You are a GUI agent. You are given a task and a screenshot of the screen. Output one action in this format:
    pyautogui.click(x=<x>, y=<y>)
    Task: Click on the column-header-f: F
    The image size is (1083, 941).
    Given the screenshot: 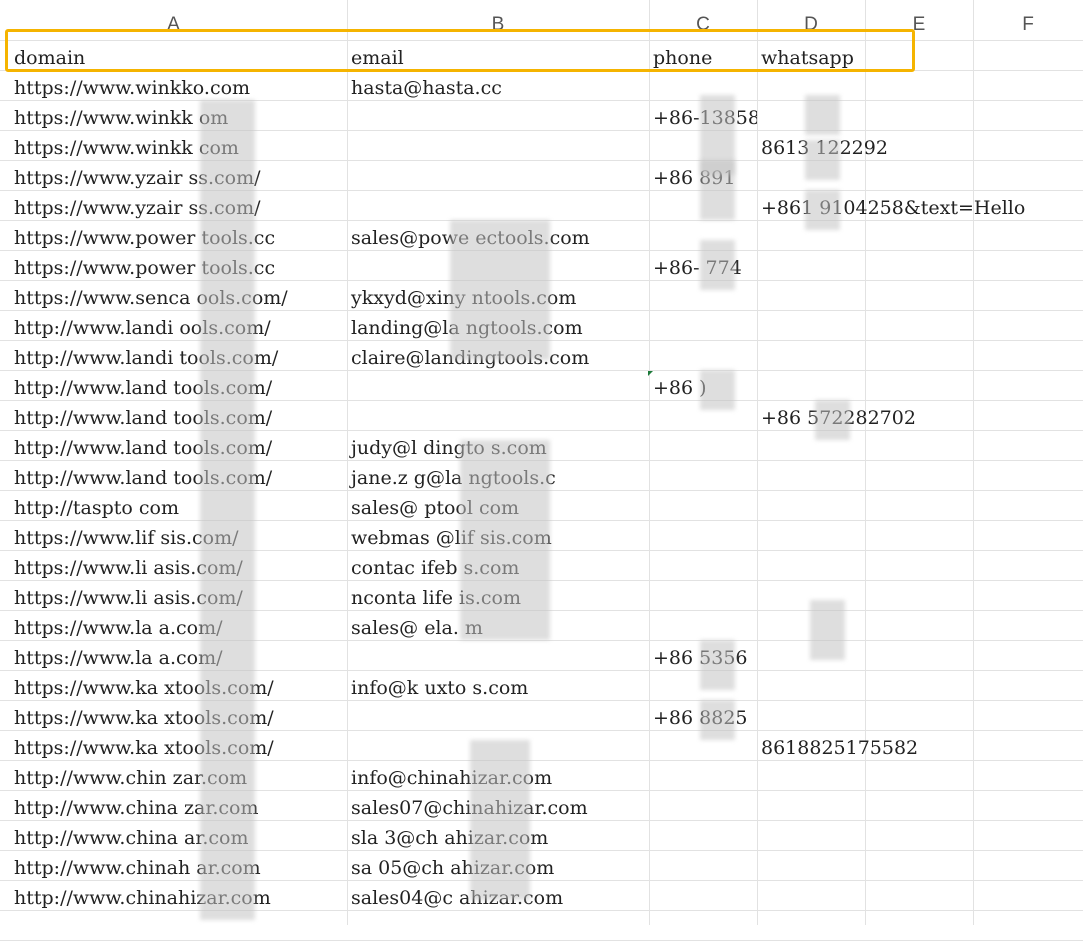 What is the action you would take?
    pyautogui.click(x=1028, y=20)
    